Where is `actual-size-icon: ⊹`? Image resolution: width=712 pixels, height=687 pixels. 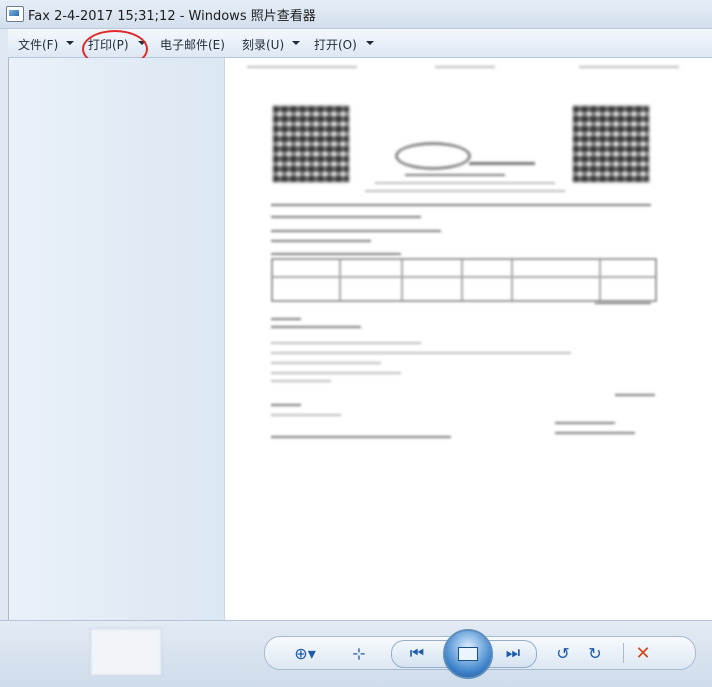
actual-size-icon: ⊹ is located at coordinates (359, 653).